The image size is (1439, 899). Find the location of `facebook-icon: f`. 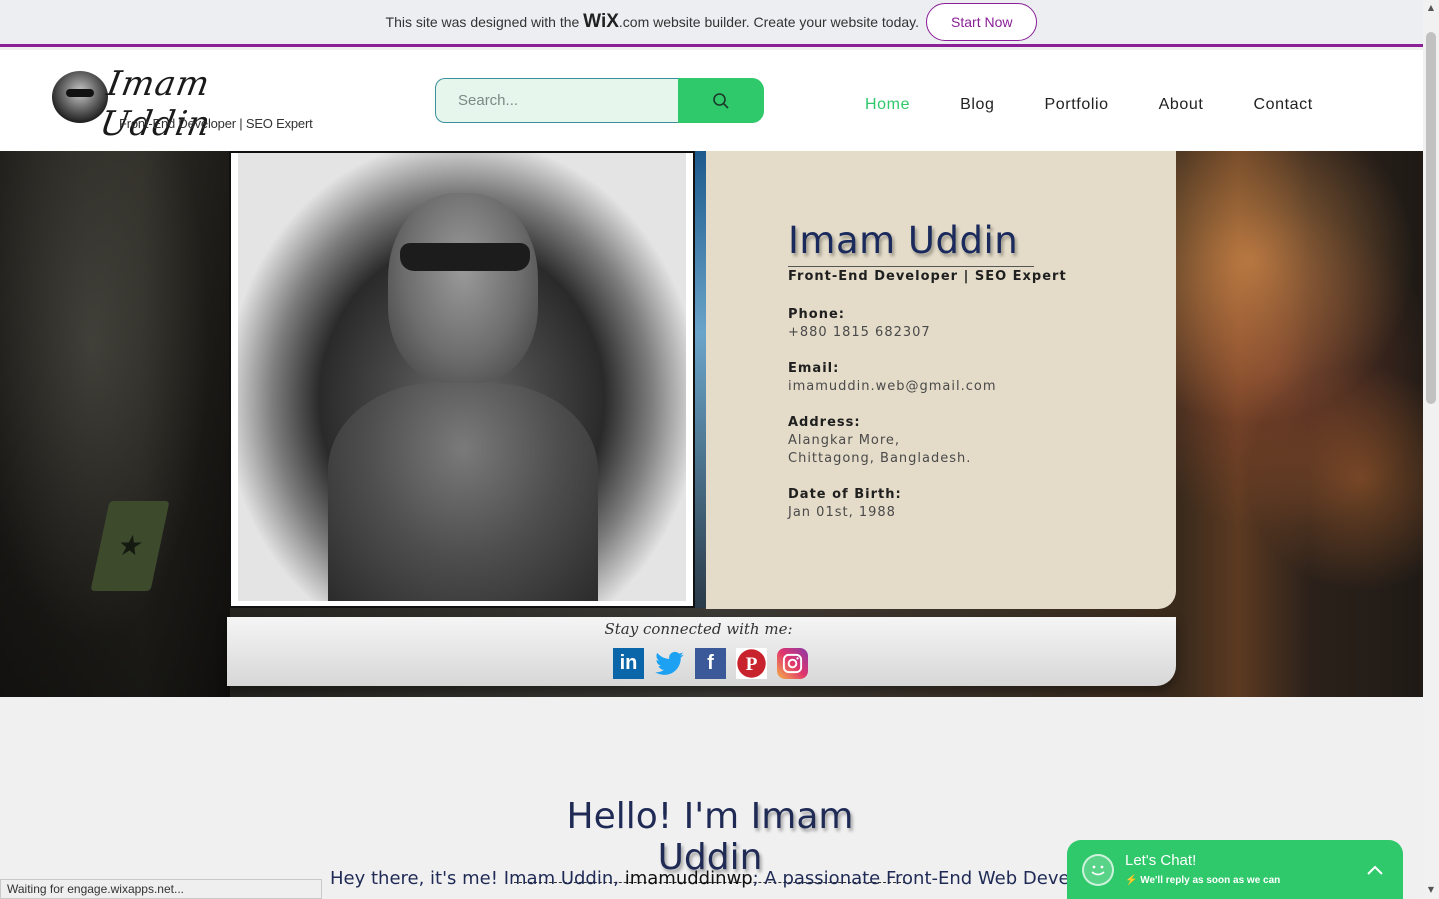

facebook-icon: f is located at coordinates (710, 663).